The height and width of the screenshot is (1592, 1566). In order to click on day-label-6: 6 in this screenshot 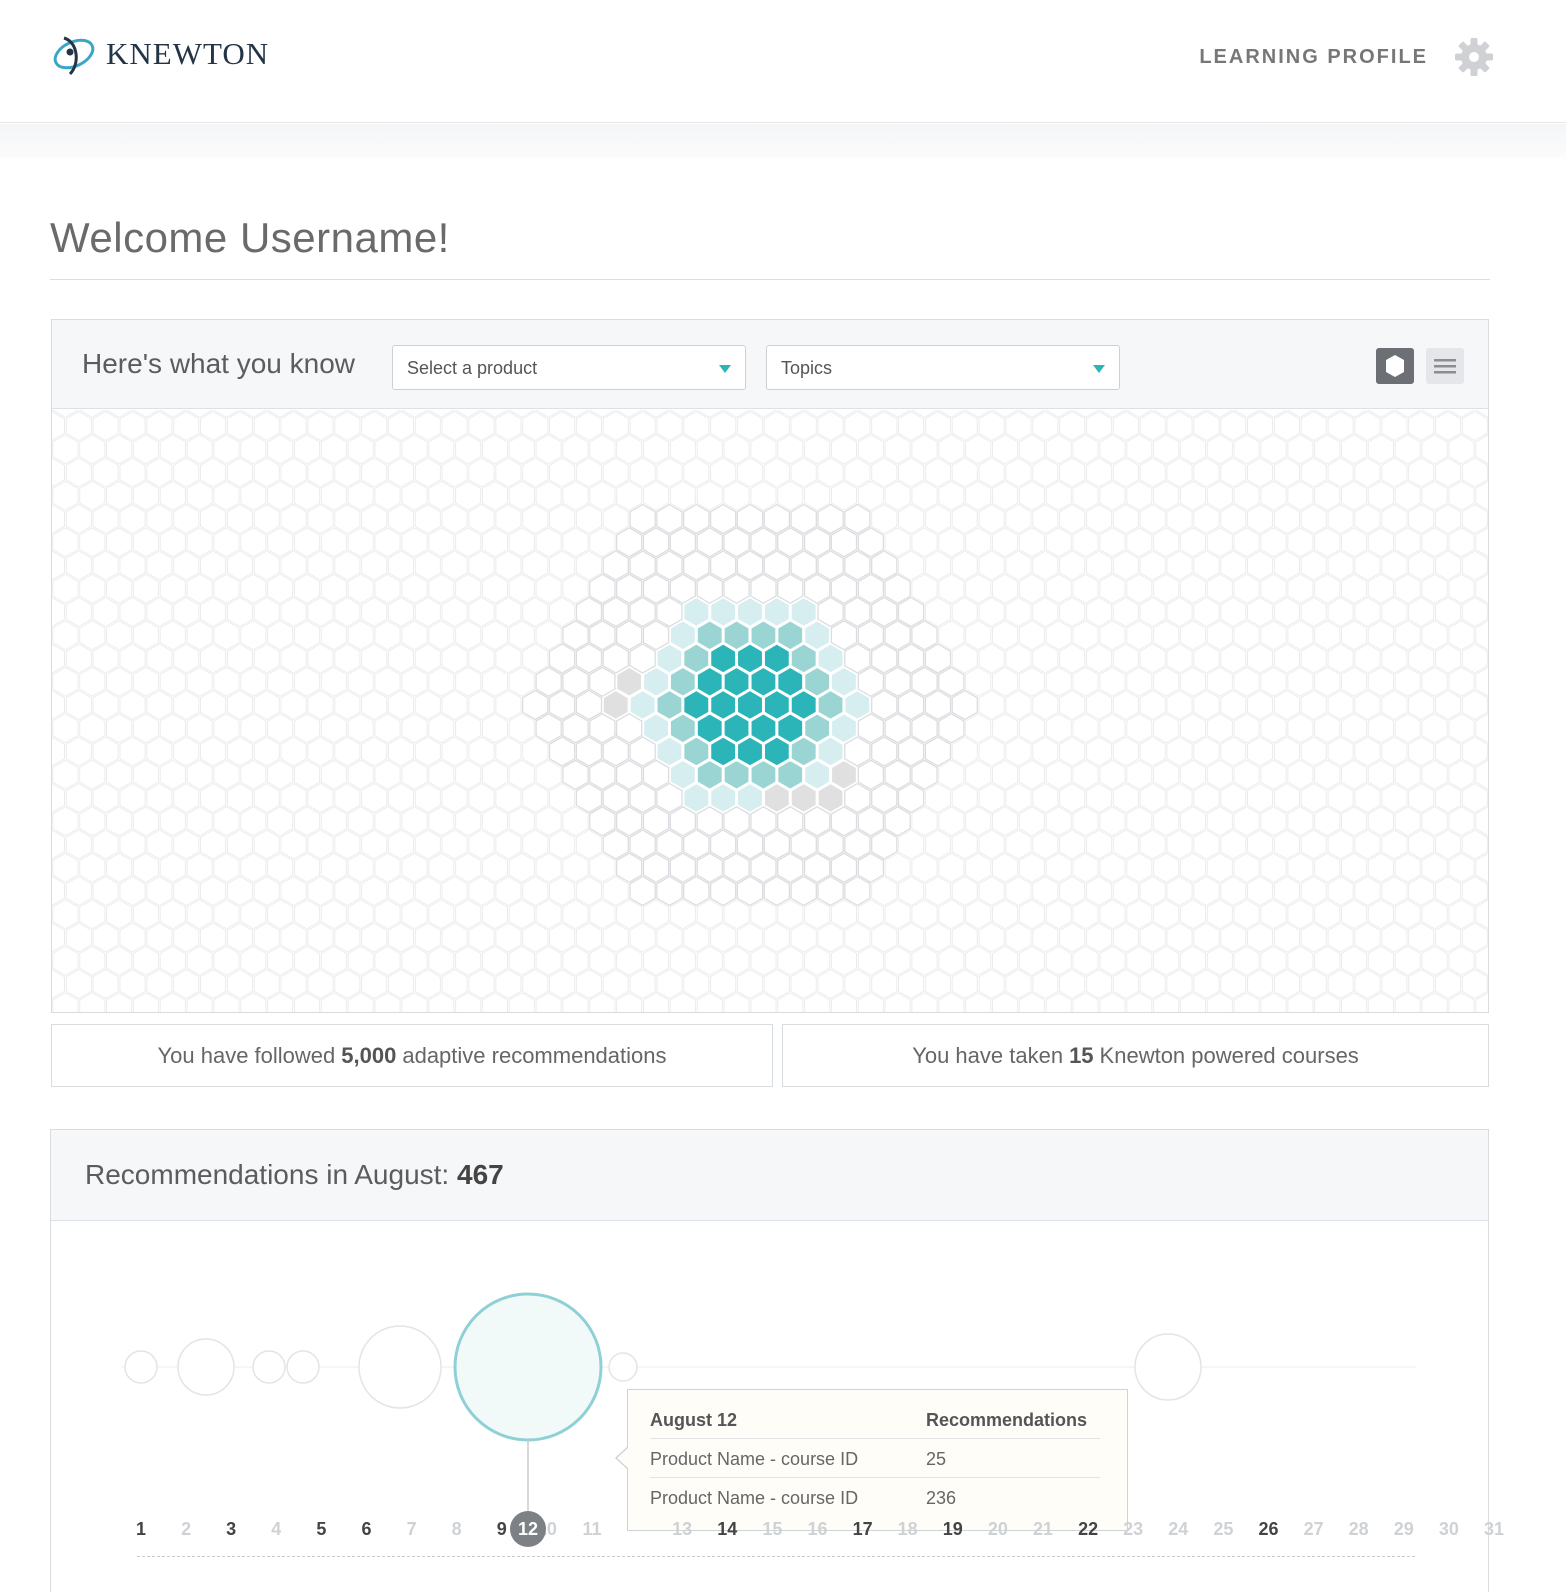, I will do `click(367, 1529)`.